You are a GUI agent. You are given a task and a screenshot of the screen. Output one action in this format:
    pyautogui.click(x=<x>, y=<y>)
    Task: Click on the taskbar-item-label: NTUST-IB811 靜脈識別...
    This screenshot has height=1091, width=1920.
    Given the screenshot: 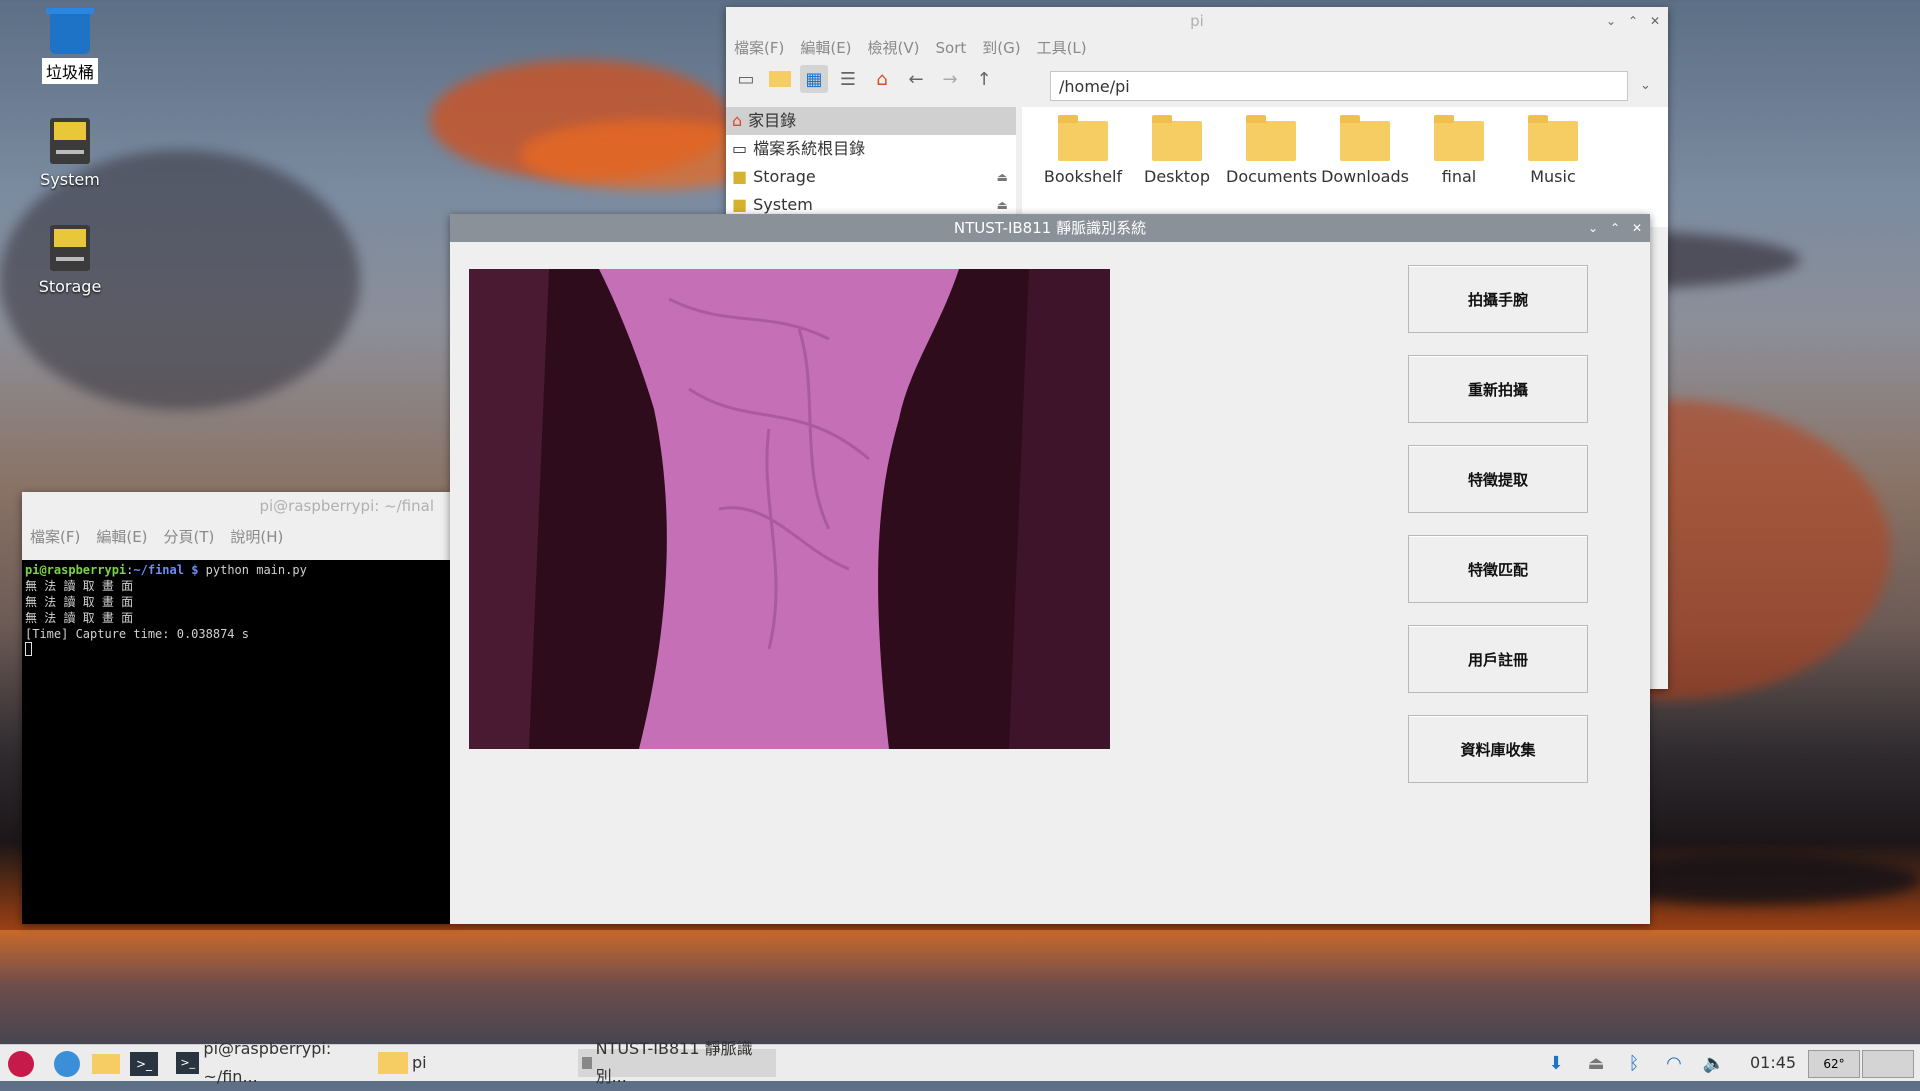 What is the action you would take?
    pyautogui.click(x=674, y=1062)
    